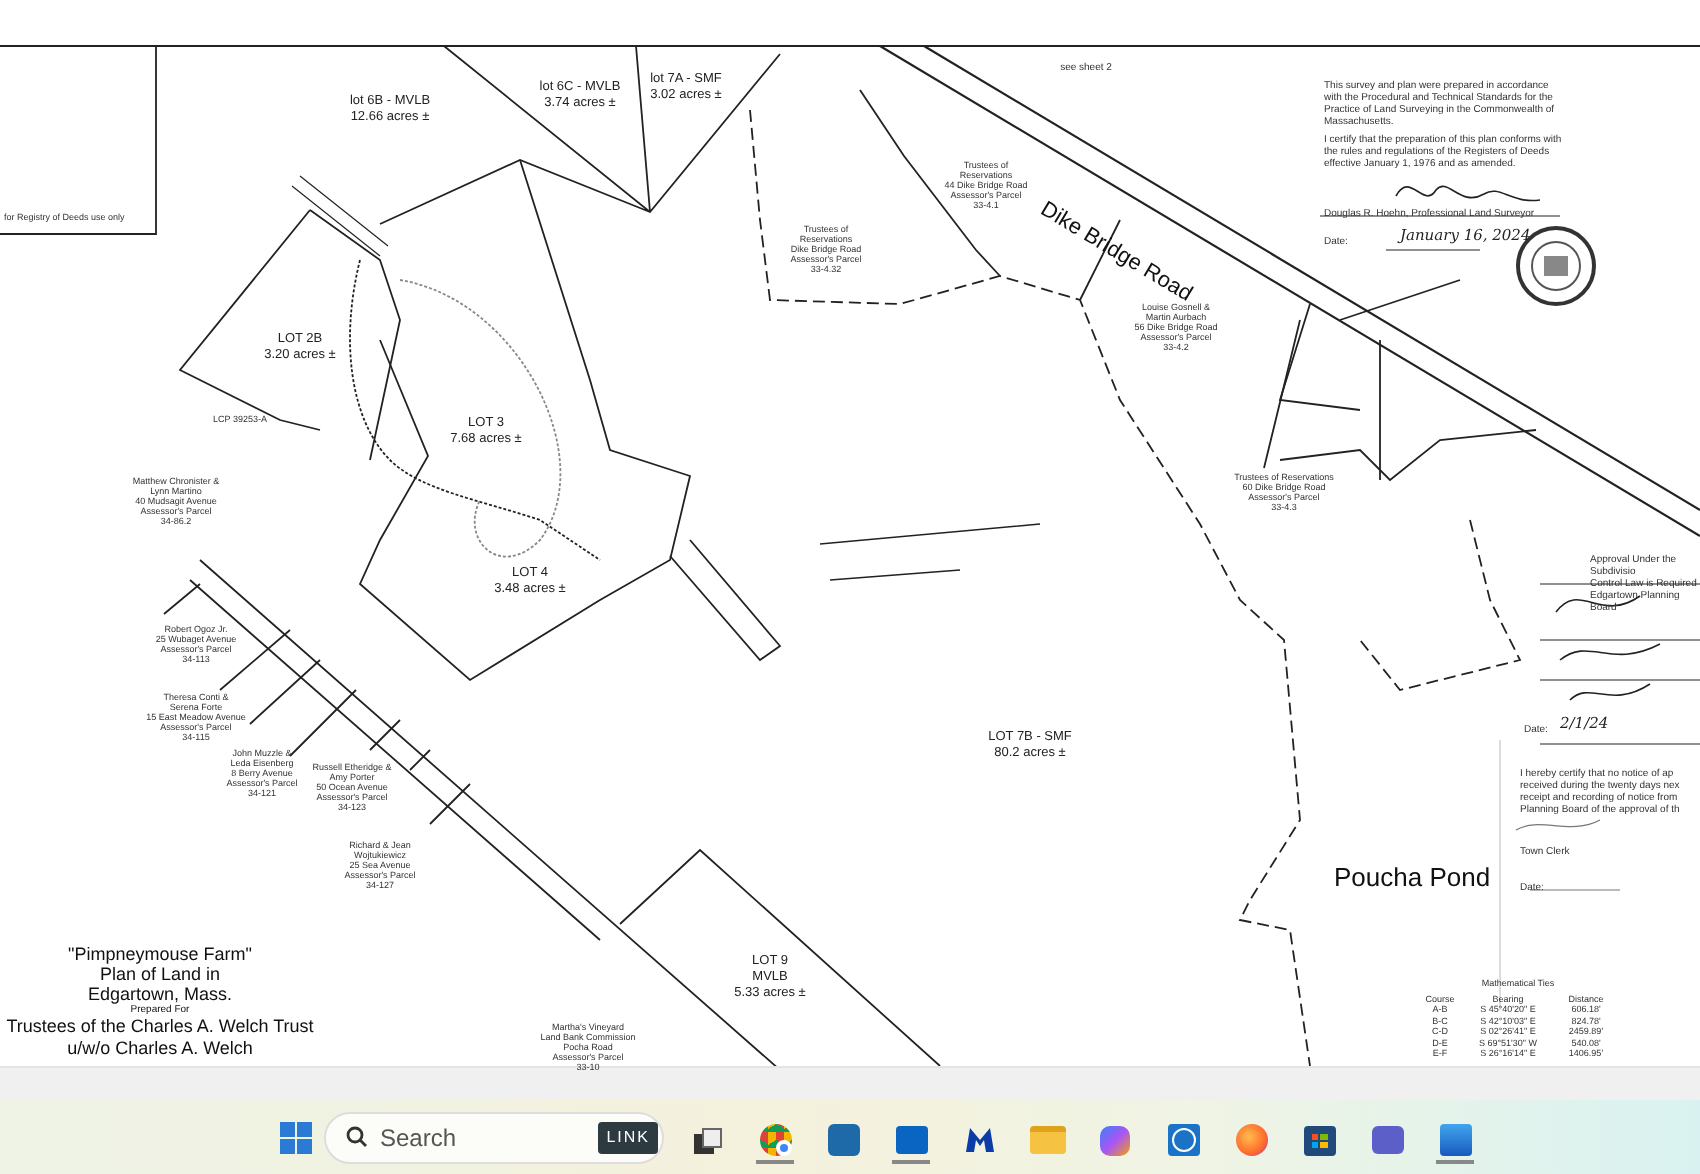 The width and height of the screenshot is (1700, 1174). Describe the element at coordinates (296, 1137) in the screenshot. I see `windows-start-icon` at that location.